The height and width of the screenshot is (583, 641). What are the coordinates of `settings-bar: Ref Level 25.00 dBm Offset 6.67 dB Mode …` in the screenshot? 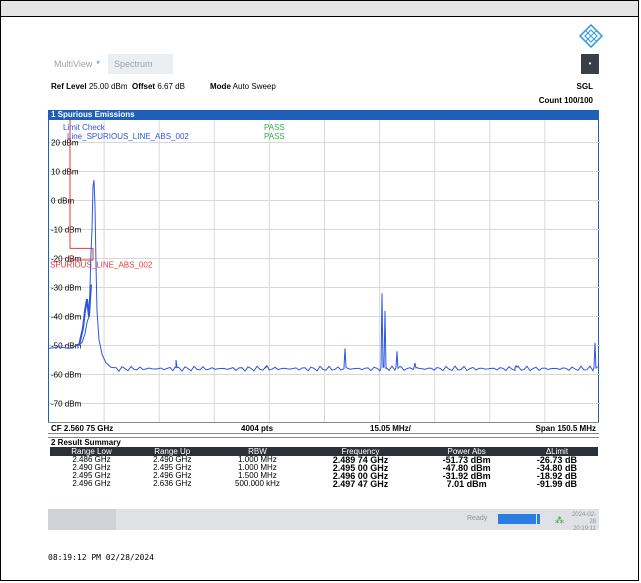 It's located at (323, 92).